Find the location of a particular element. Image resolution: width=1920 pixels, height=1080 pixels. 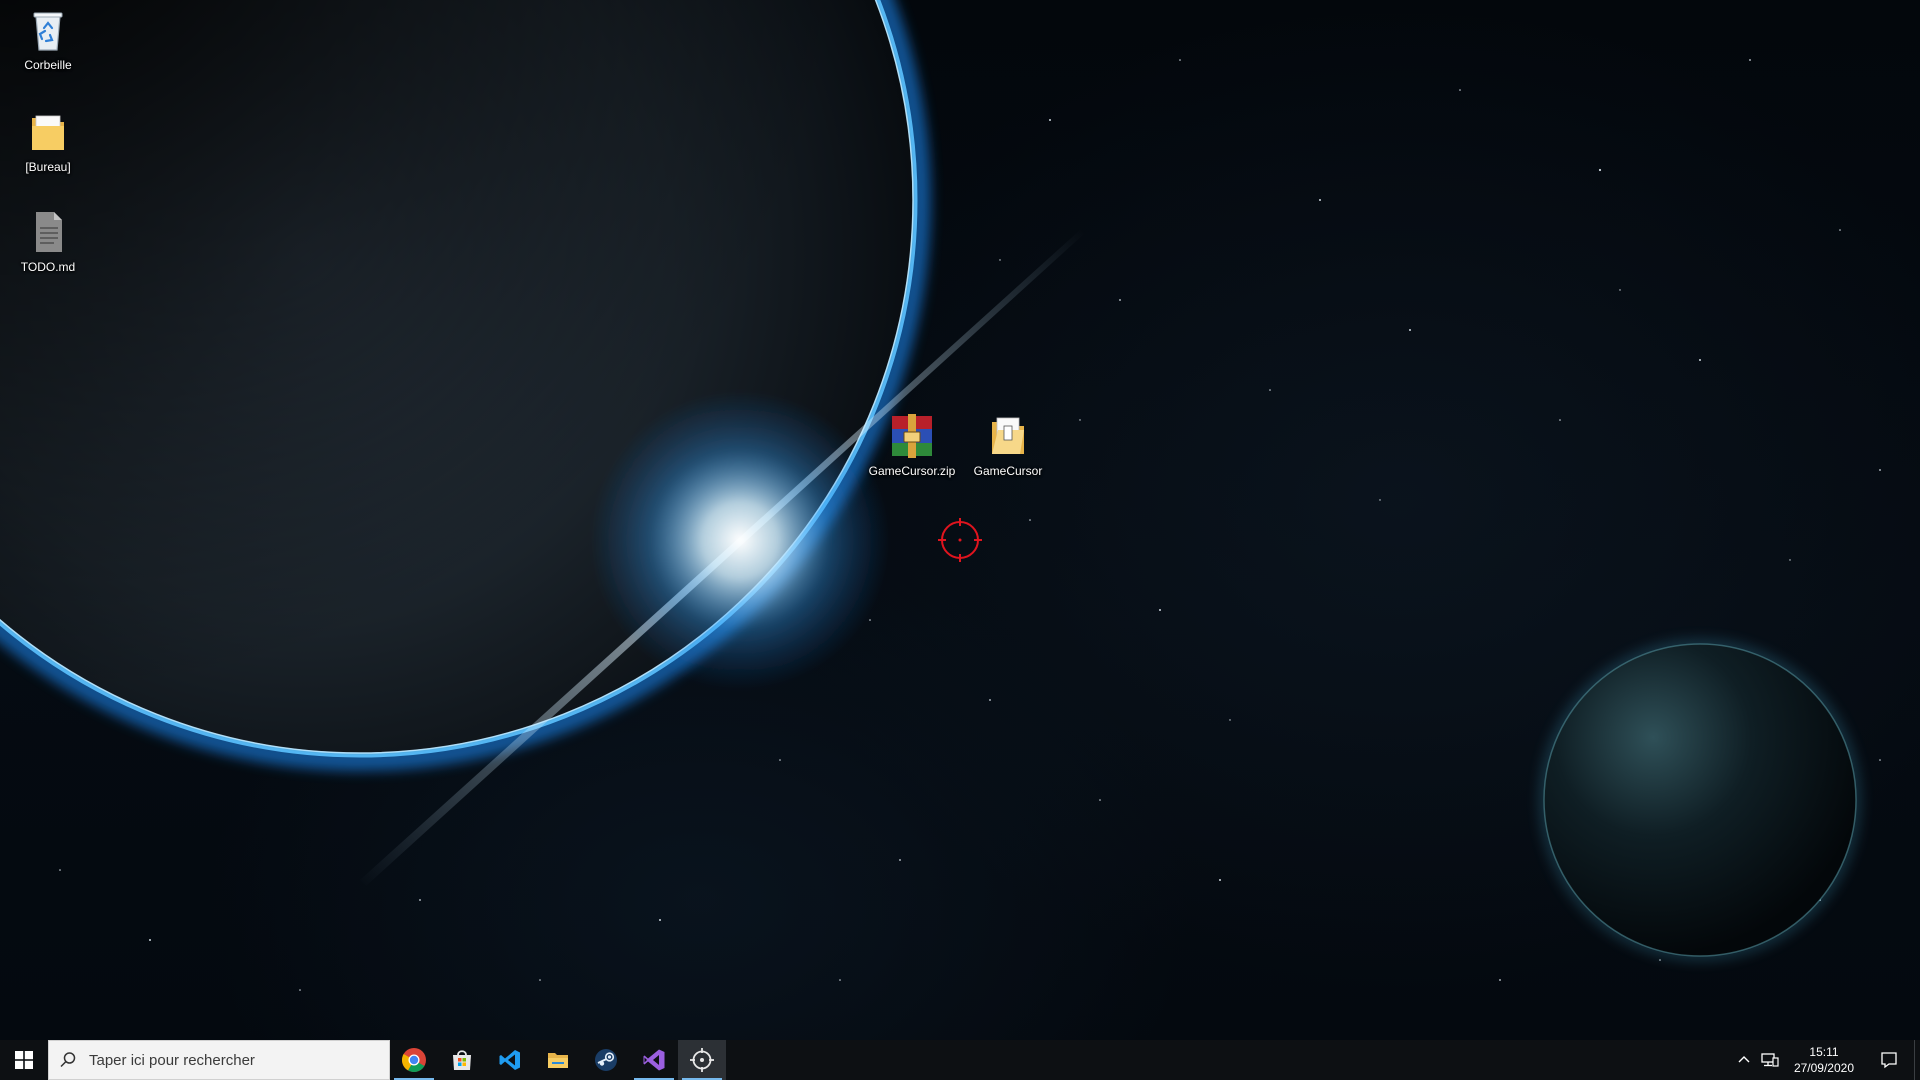

desktop-icon-file-todo: TODO.md is located at coordinates (48, 241).